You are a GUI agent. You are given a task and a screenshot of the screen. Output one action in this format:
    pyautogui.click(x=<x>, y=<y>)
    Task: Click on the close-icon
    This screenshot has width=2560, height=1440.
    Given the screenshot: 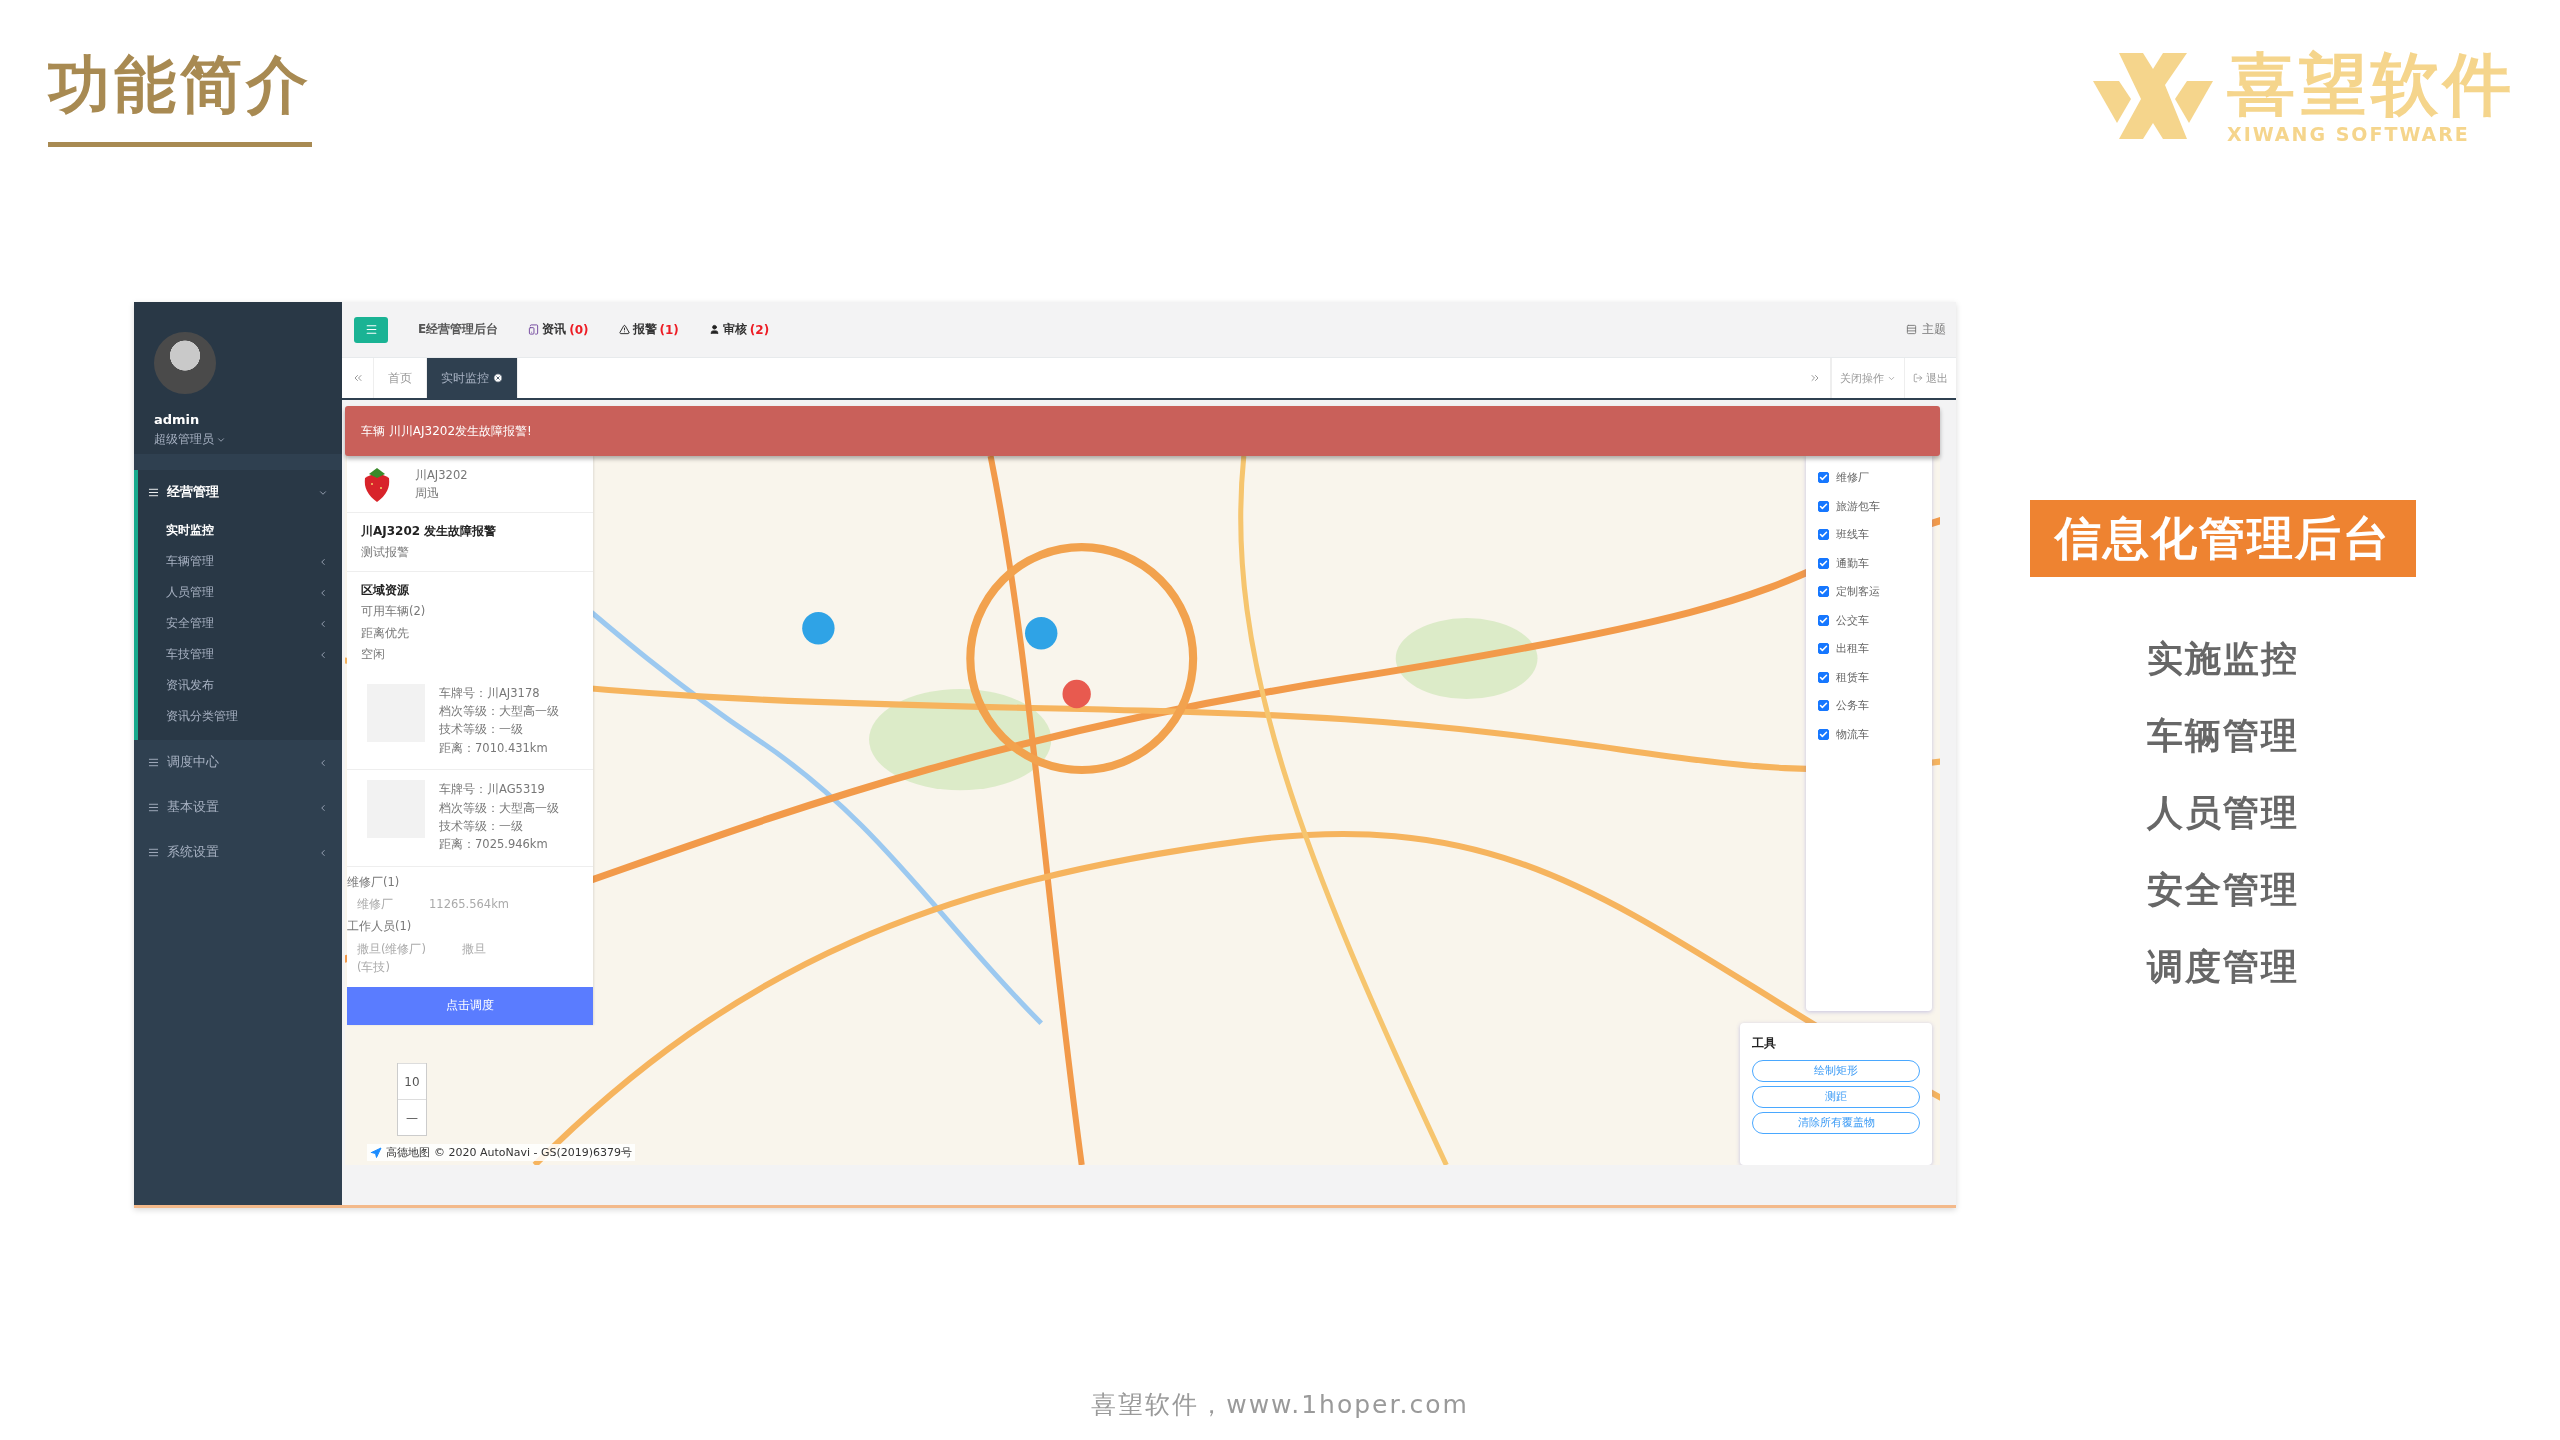 What is the action you would take?
    pyautogui.click(x=498, y=378)
    